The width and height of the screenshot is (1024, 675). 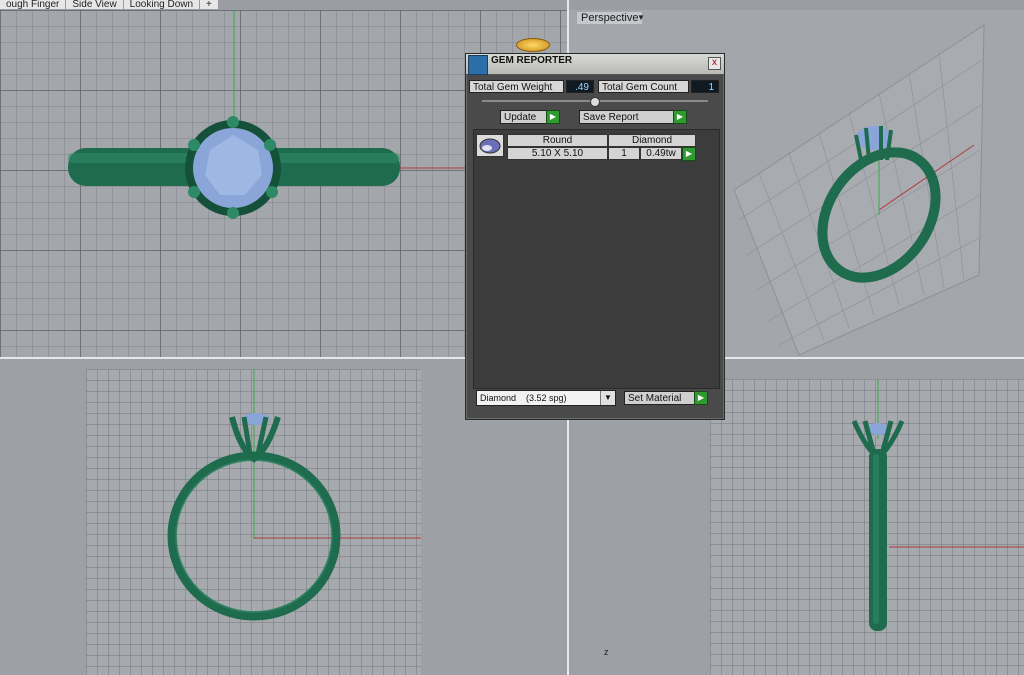 I want to click on set-material-button: Set Material ▶, so click(x=666, y=398).